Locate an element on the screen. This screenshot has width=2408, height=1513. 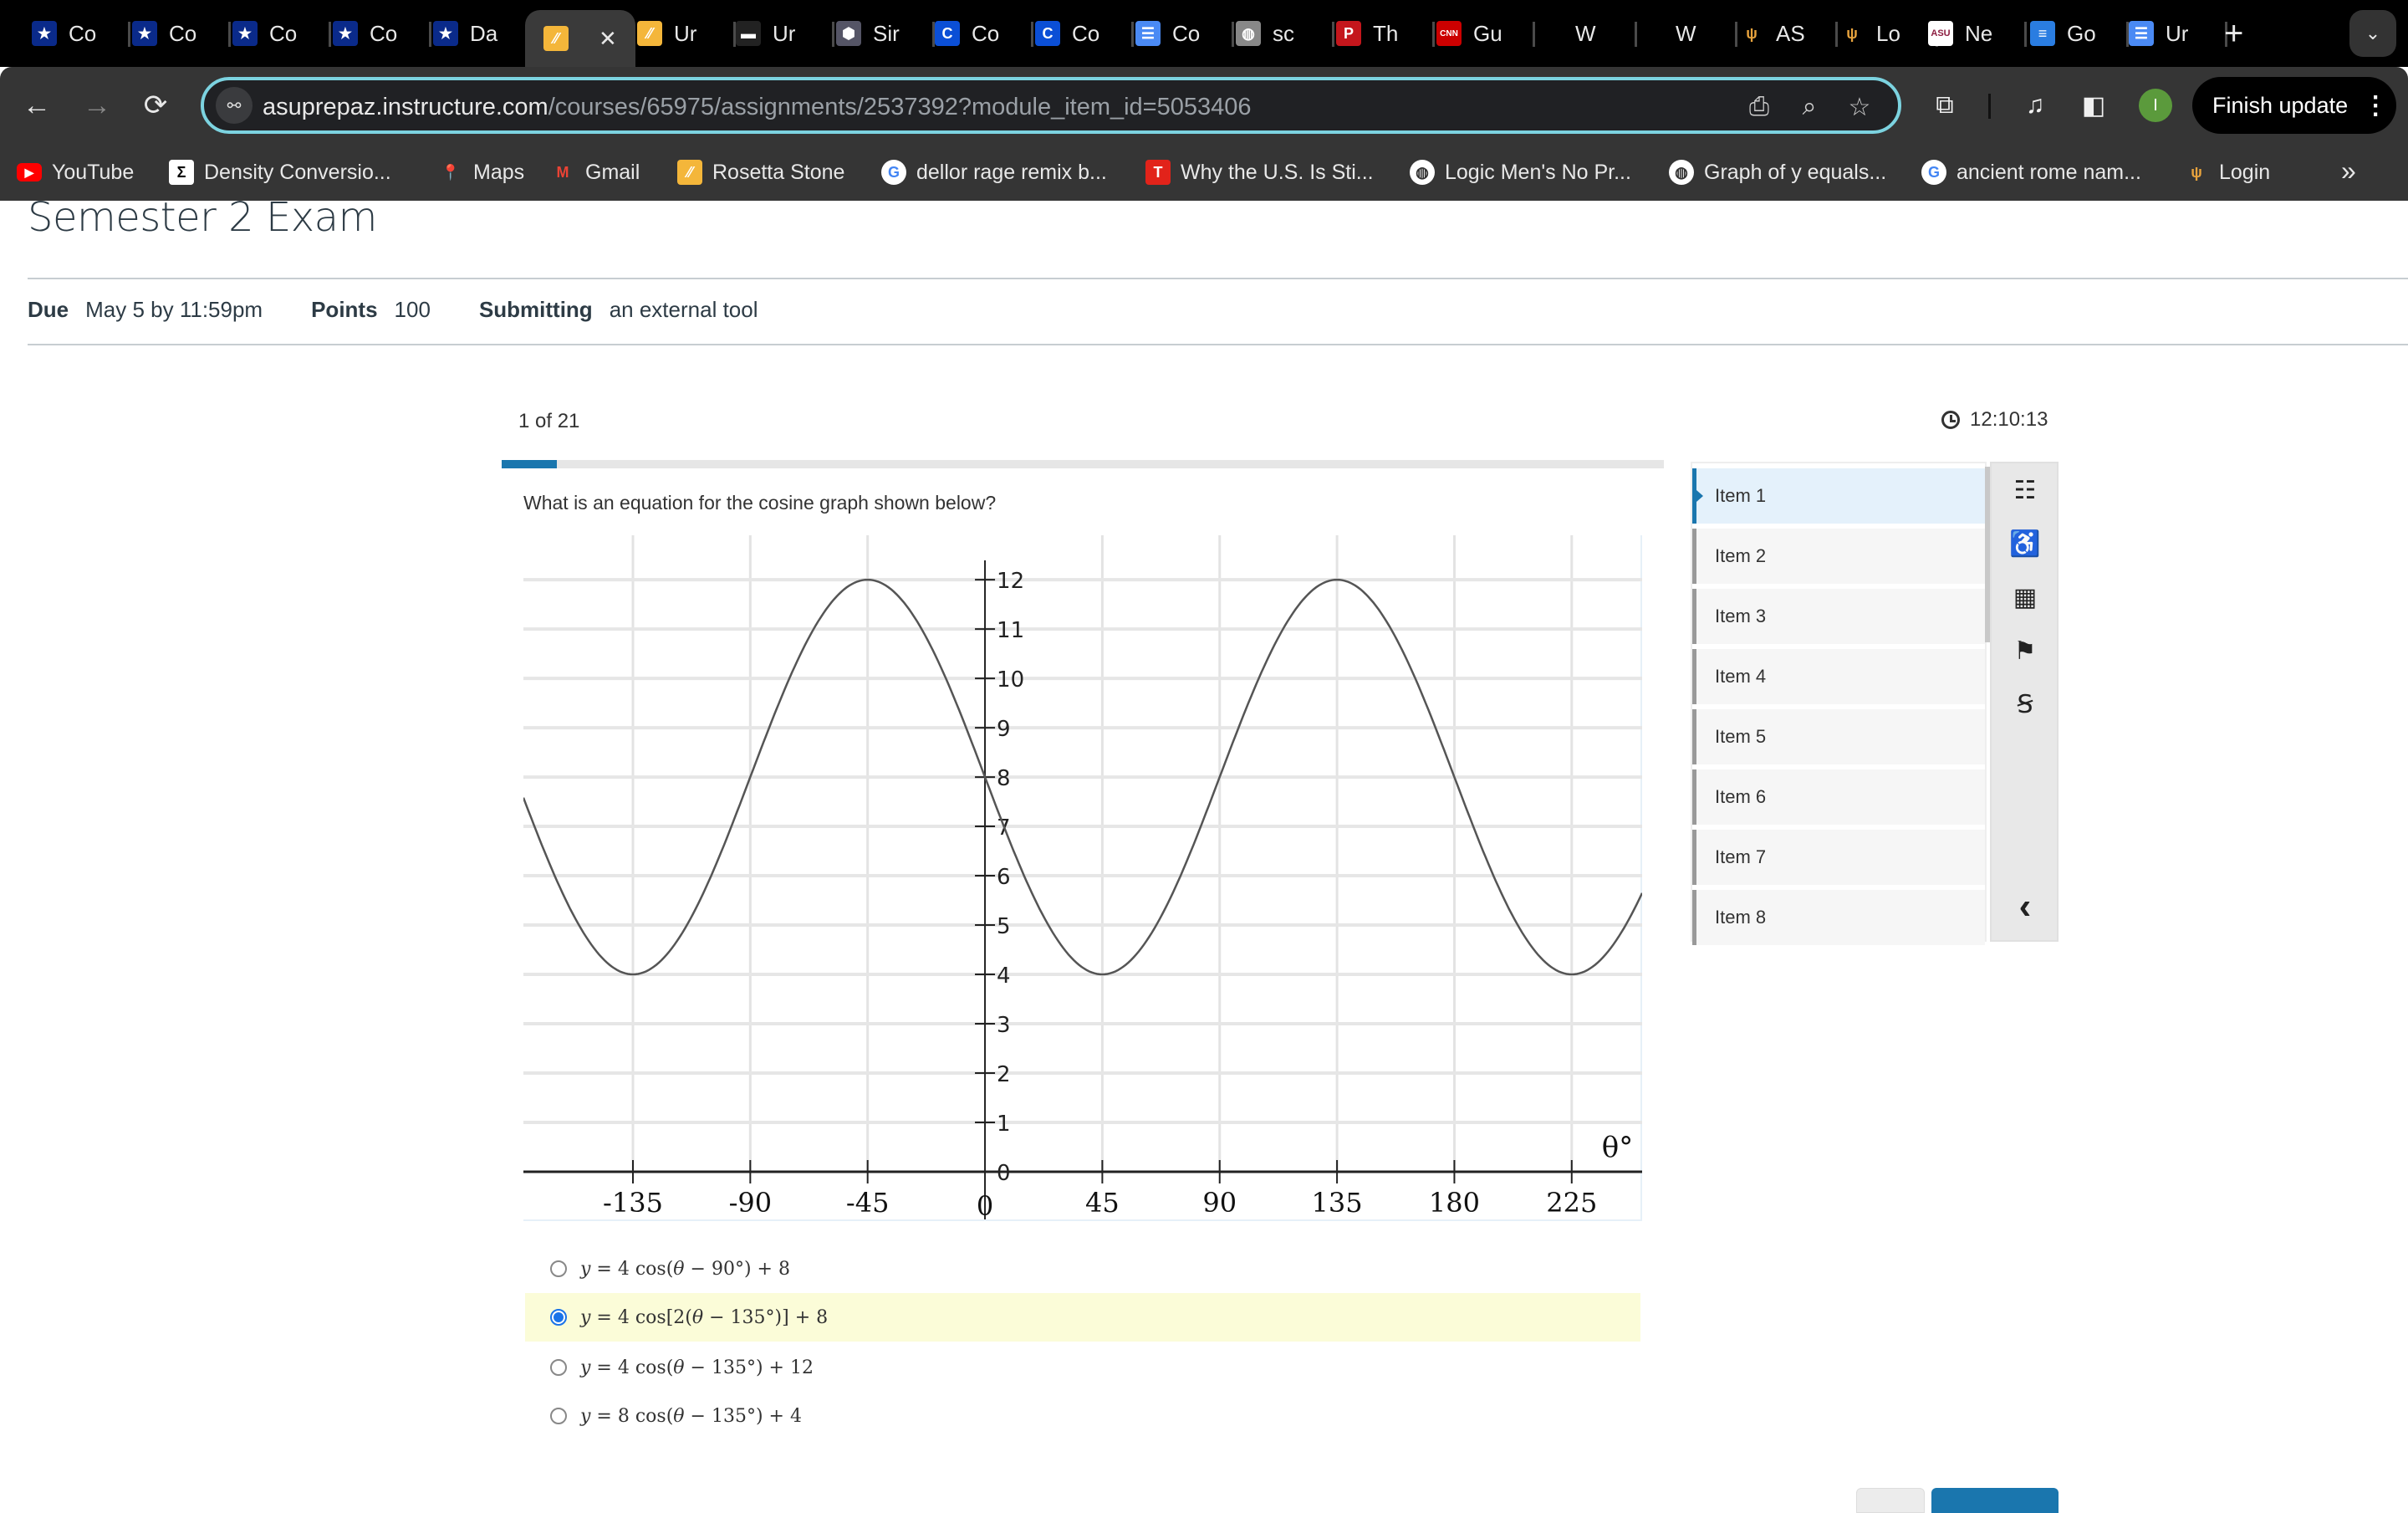
next-button is located at coordinates (1995, 1500).